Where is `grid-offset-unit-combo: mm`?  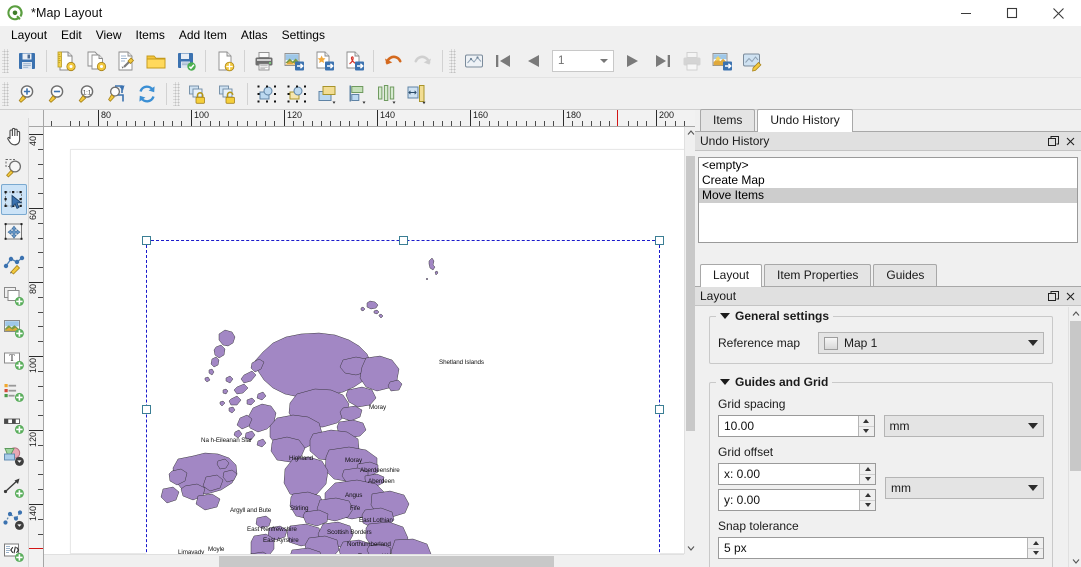 grid-offset-unit-combo: mm is located at coordinates (964, 488).